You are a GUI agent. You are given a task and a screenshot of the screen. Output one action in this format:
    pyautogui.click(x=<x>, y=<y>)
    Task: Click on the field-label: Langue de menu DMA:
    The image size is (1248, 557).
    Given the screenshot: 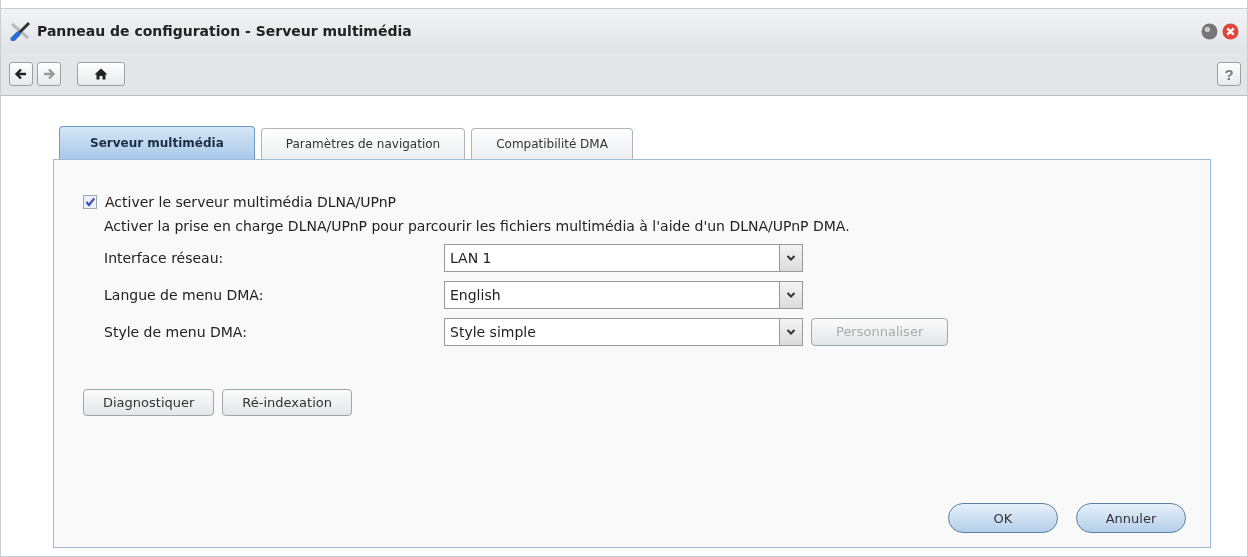 What is the action you would take?
    pyautogui.click(x=184, y=294)
    